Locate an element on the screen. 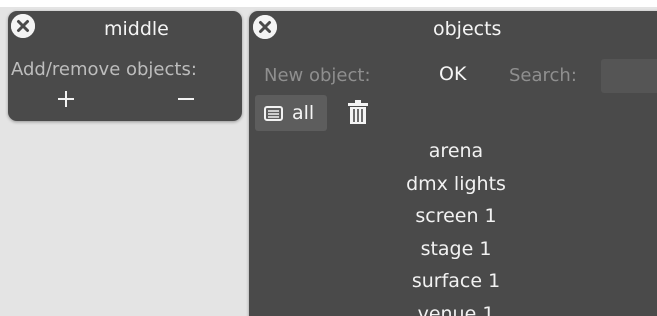 The image size is (657, 316). list-item: arena is located at coordinates (453, 151).